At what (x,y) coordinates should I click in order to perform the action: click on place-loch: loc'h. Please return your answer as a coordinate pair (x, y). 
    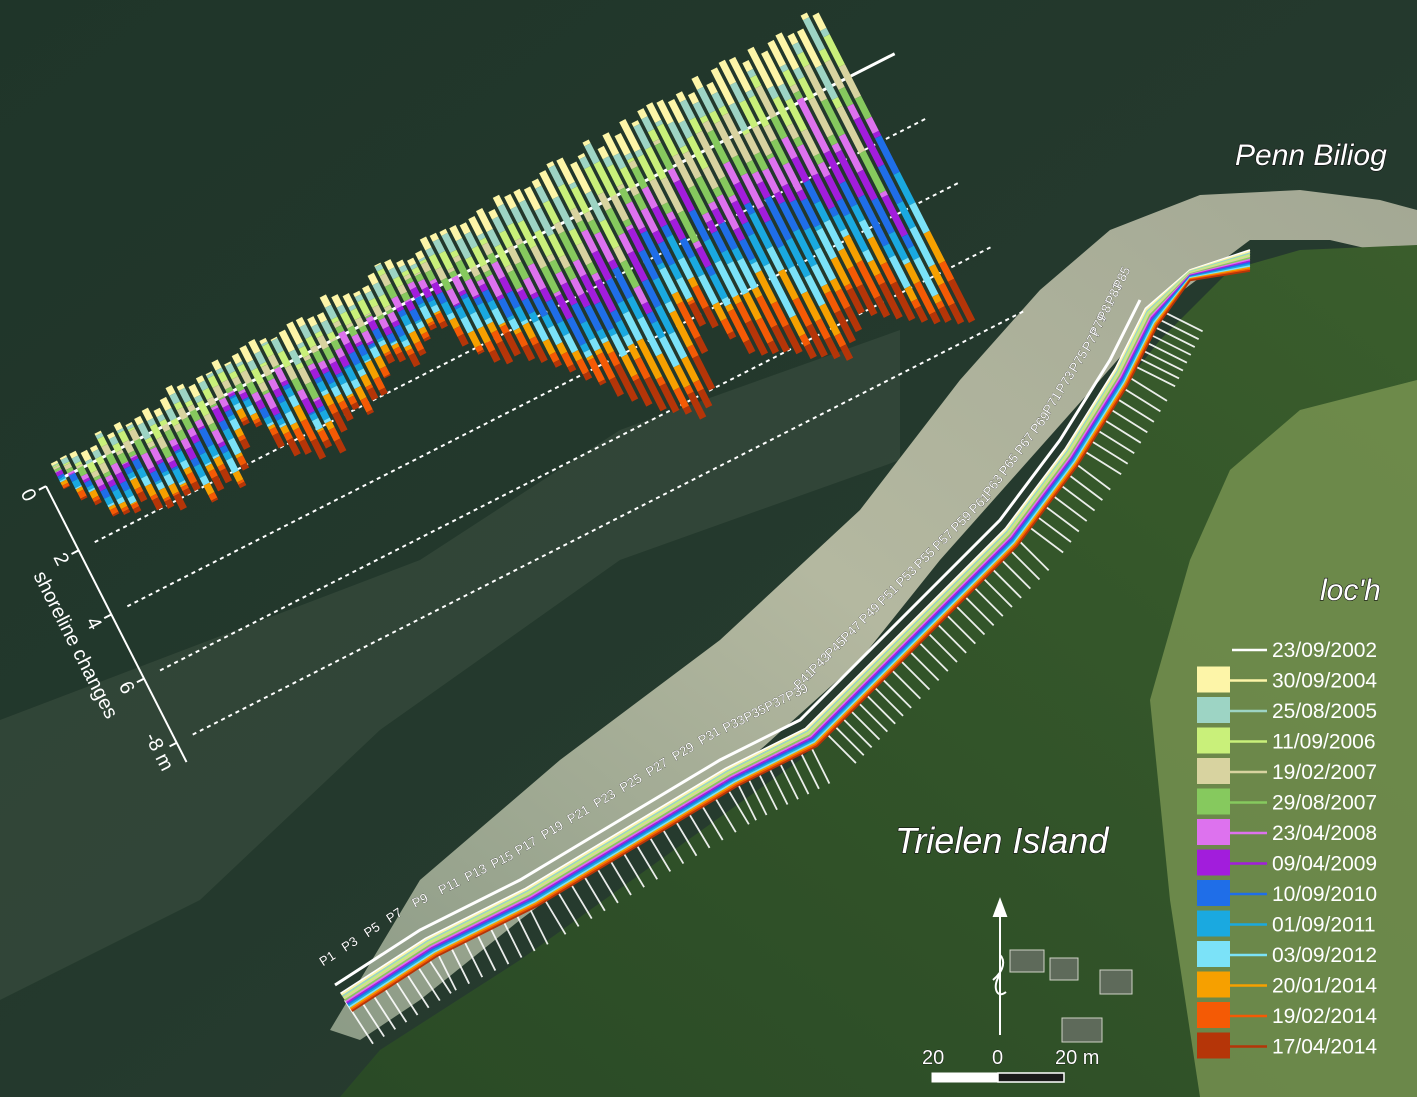
    Looking at the image, I should click on (1350, 590).